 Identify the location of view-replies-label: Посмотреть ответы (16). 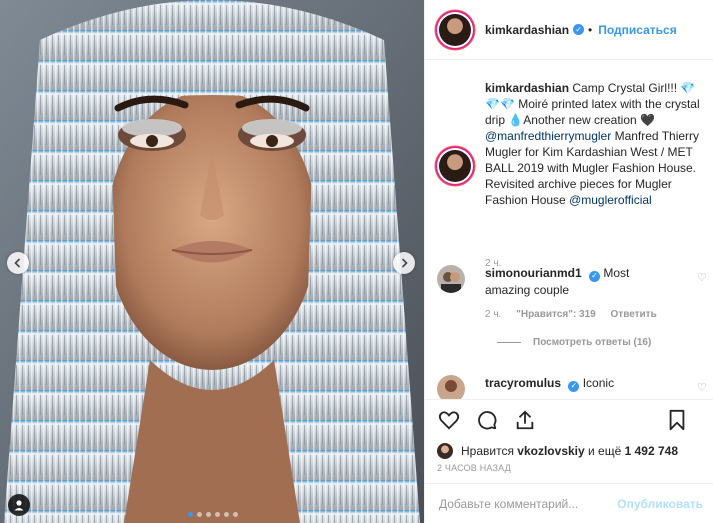
(592, 342).